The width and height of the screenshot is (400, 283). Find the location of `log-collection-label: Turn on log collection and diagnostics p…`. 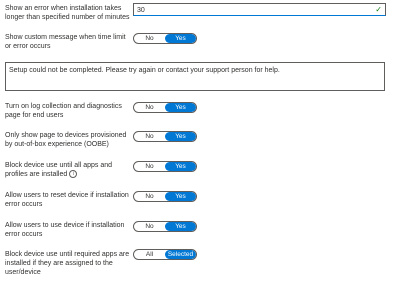

log-collection-label: Turn on log collection and diagnostics p… is located at coordinates (63, 111).